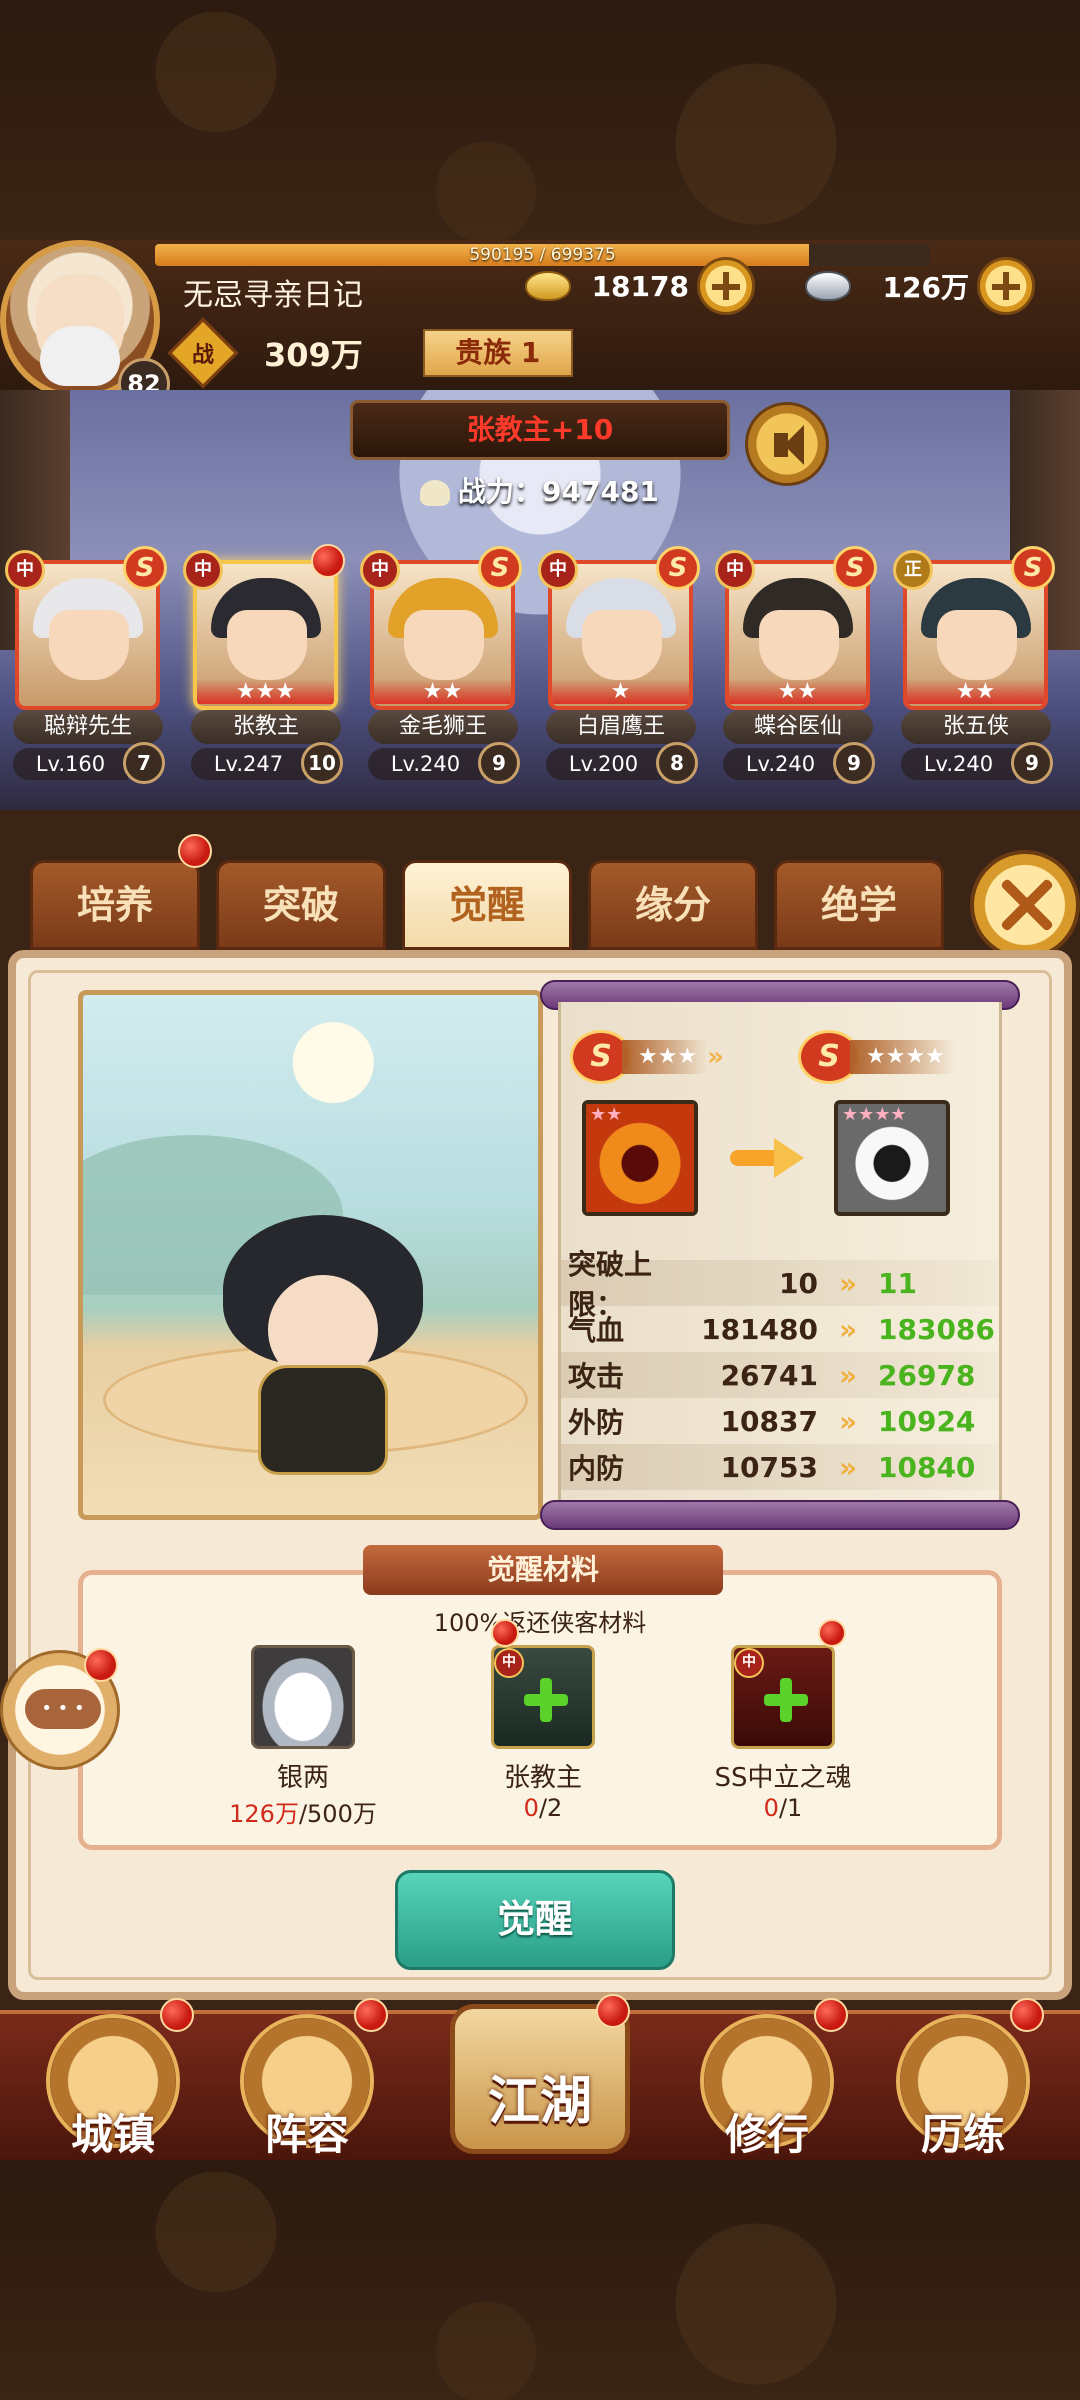 This screenshot has width=1080, height=2400. Describe the element at coordinates (596, 1422) in the screenshot. I see `stat-label: 外防` at that location.